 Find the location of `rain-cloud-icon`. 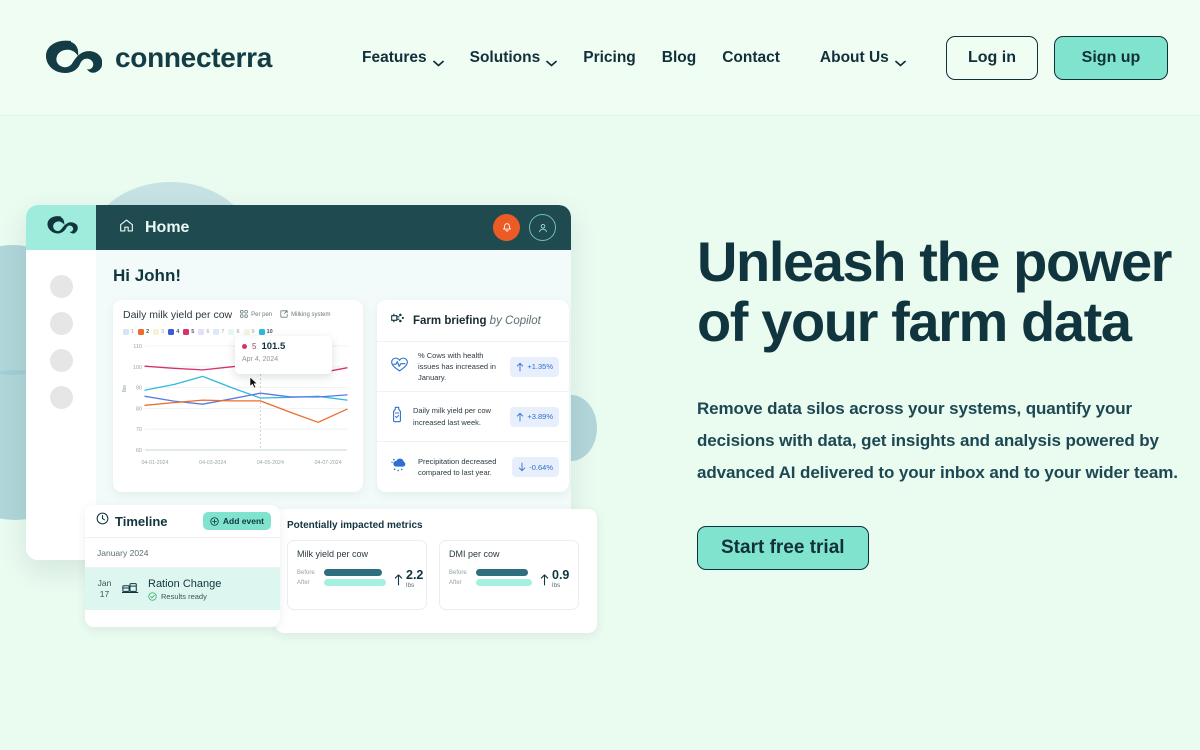

rain-cloud-icon is located at coordinates (399, 467).